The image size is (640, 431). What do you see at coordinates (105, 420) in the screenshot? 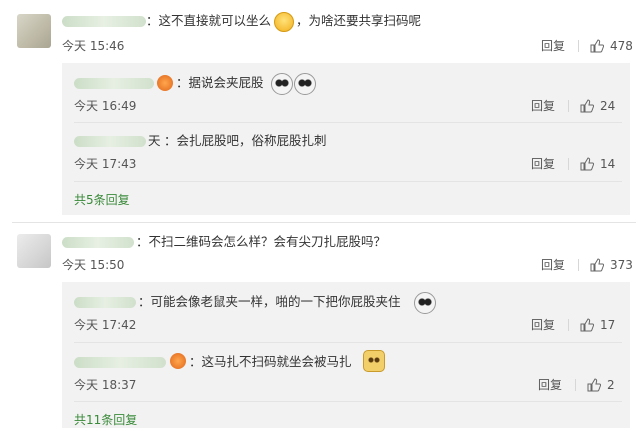
I see `view-more-replies-link: 共11条回复` at bounding box center [105, 420].